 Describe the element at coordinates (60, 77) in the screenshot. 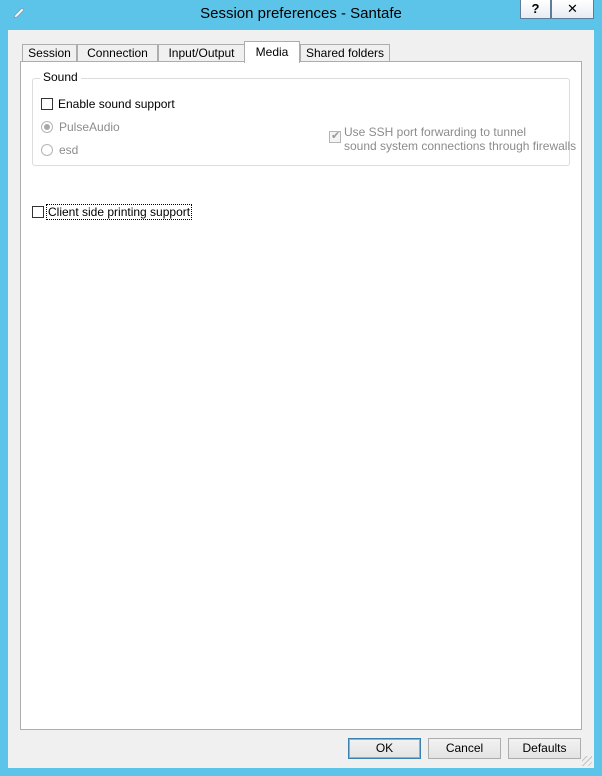

I see `sound-group-title: Sound` at that location.